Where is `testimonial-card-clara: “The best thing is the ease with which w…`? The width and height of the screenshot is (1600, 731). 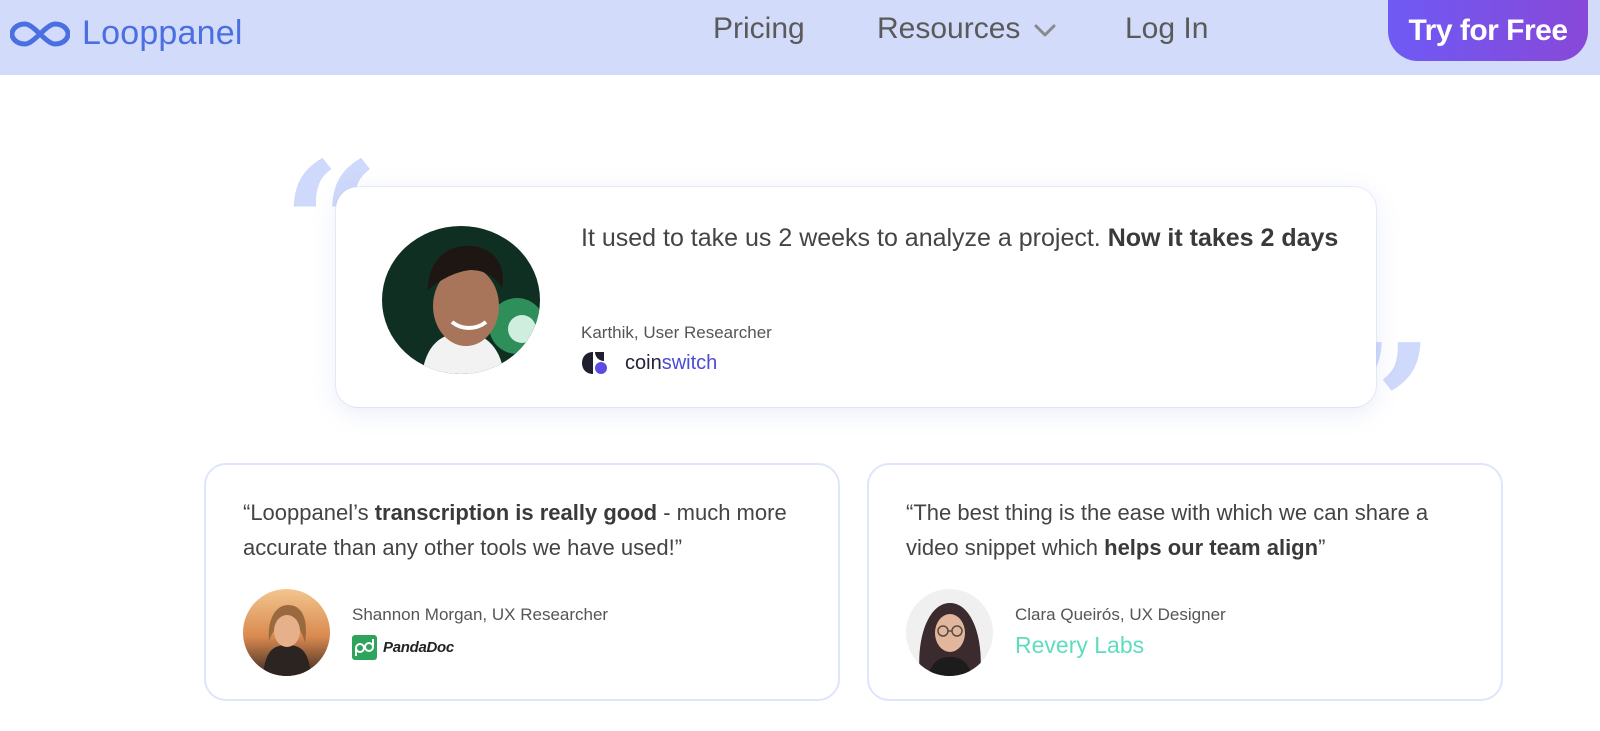
testimonial-card-clara: “The best thing is the ease with which w… is located at coordinates (1185, 582).